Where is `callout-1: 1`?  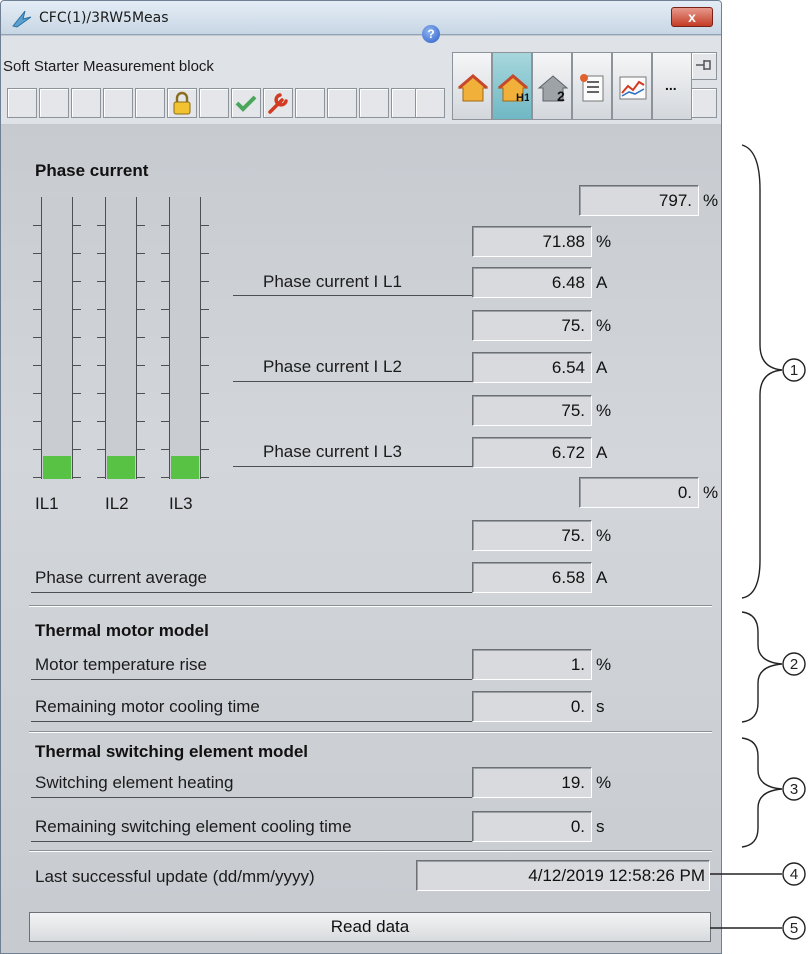
callout-1: 1 is located at coordinates (794, 370).